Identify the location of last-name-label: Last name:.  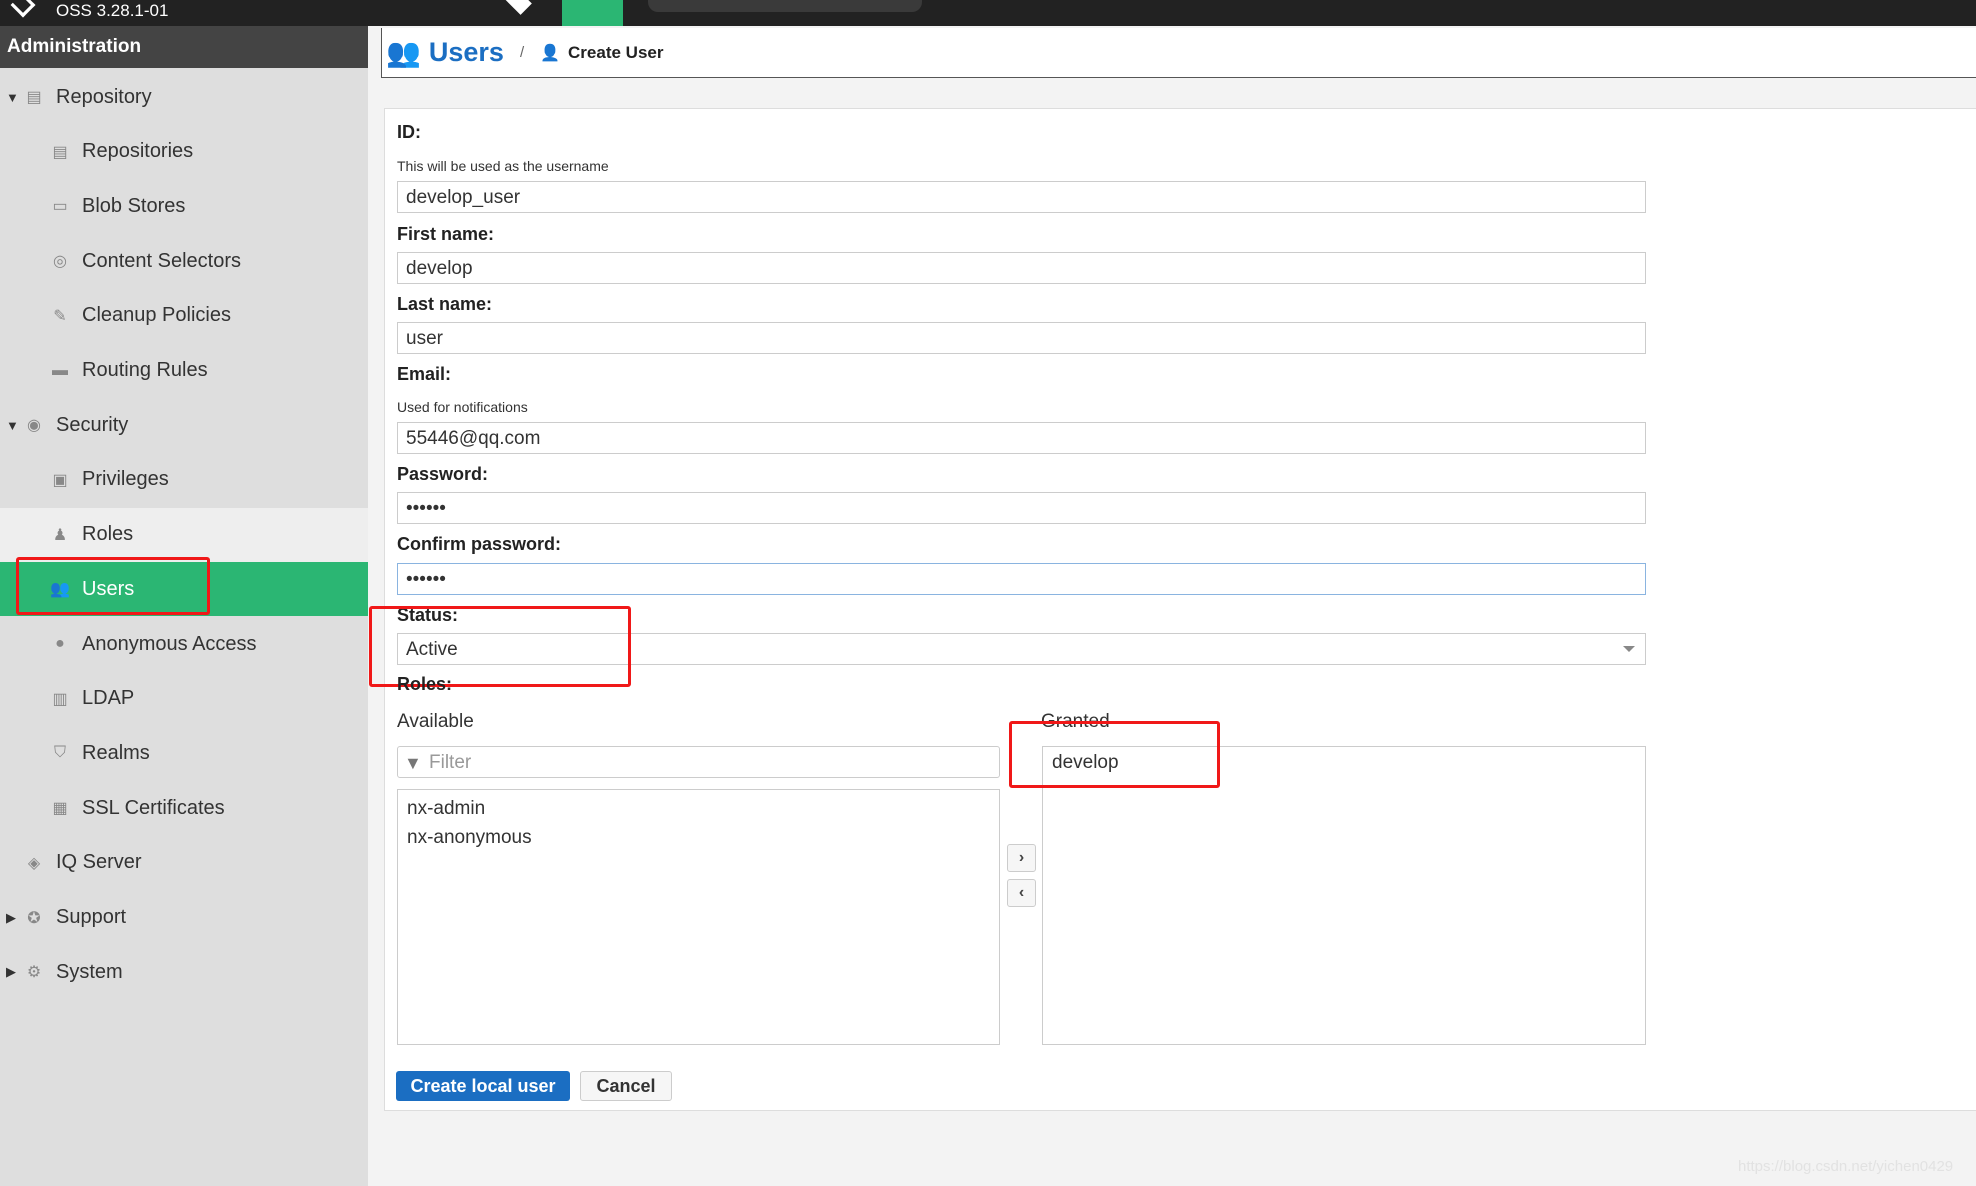
(445, 304).